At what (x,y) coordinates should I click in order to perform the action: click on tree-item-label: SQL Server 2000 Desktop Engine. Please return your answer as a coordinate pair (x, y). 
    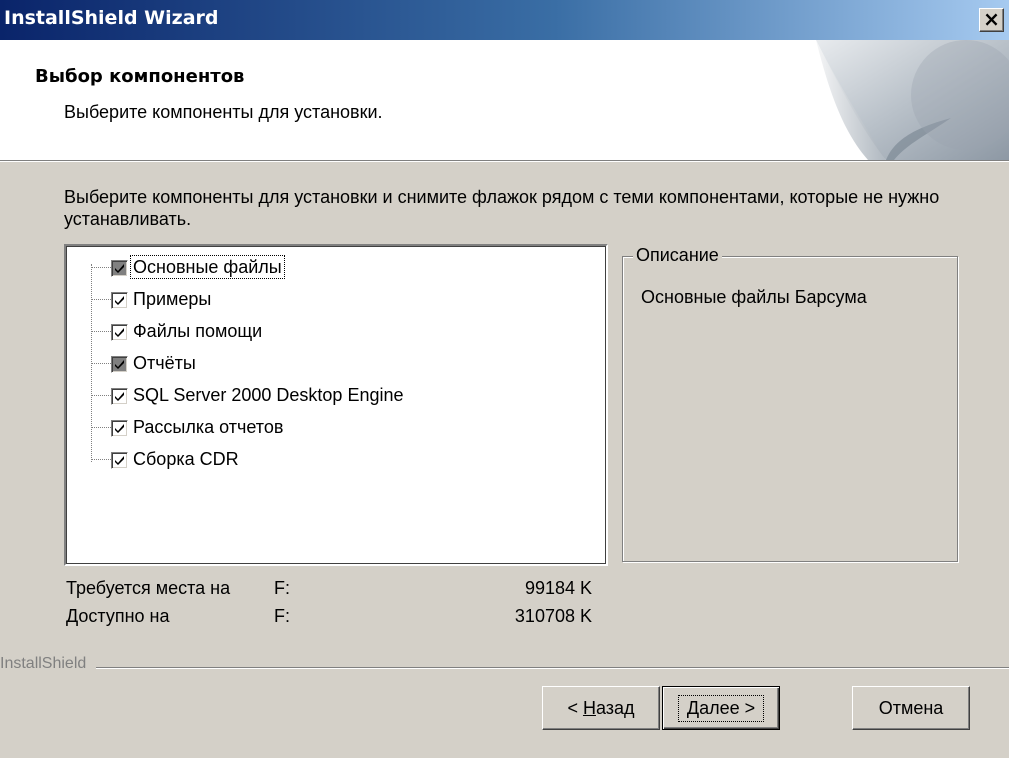
    Looking at the image, I should click on (268, 395).